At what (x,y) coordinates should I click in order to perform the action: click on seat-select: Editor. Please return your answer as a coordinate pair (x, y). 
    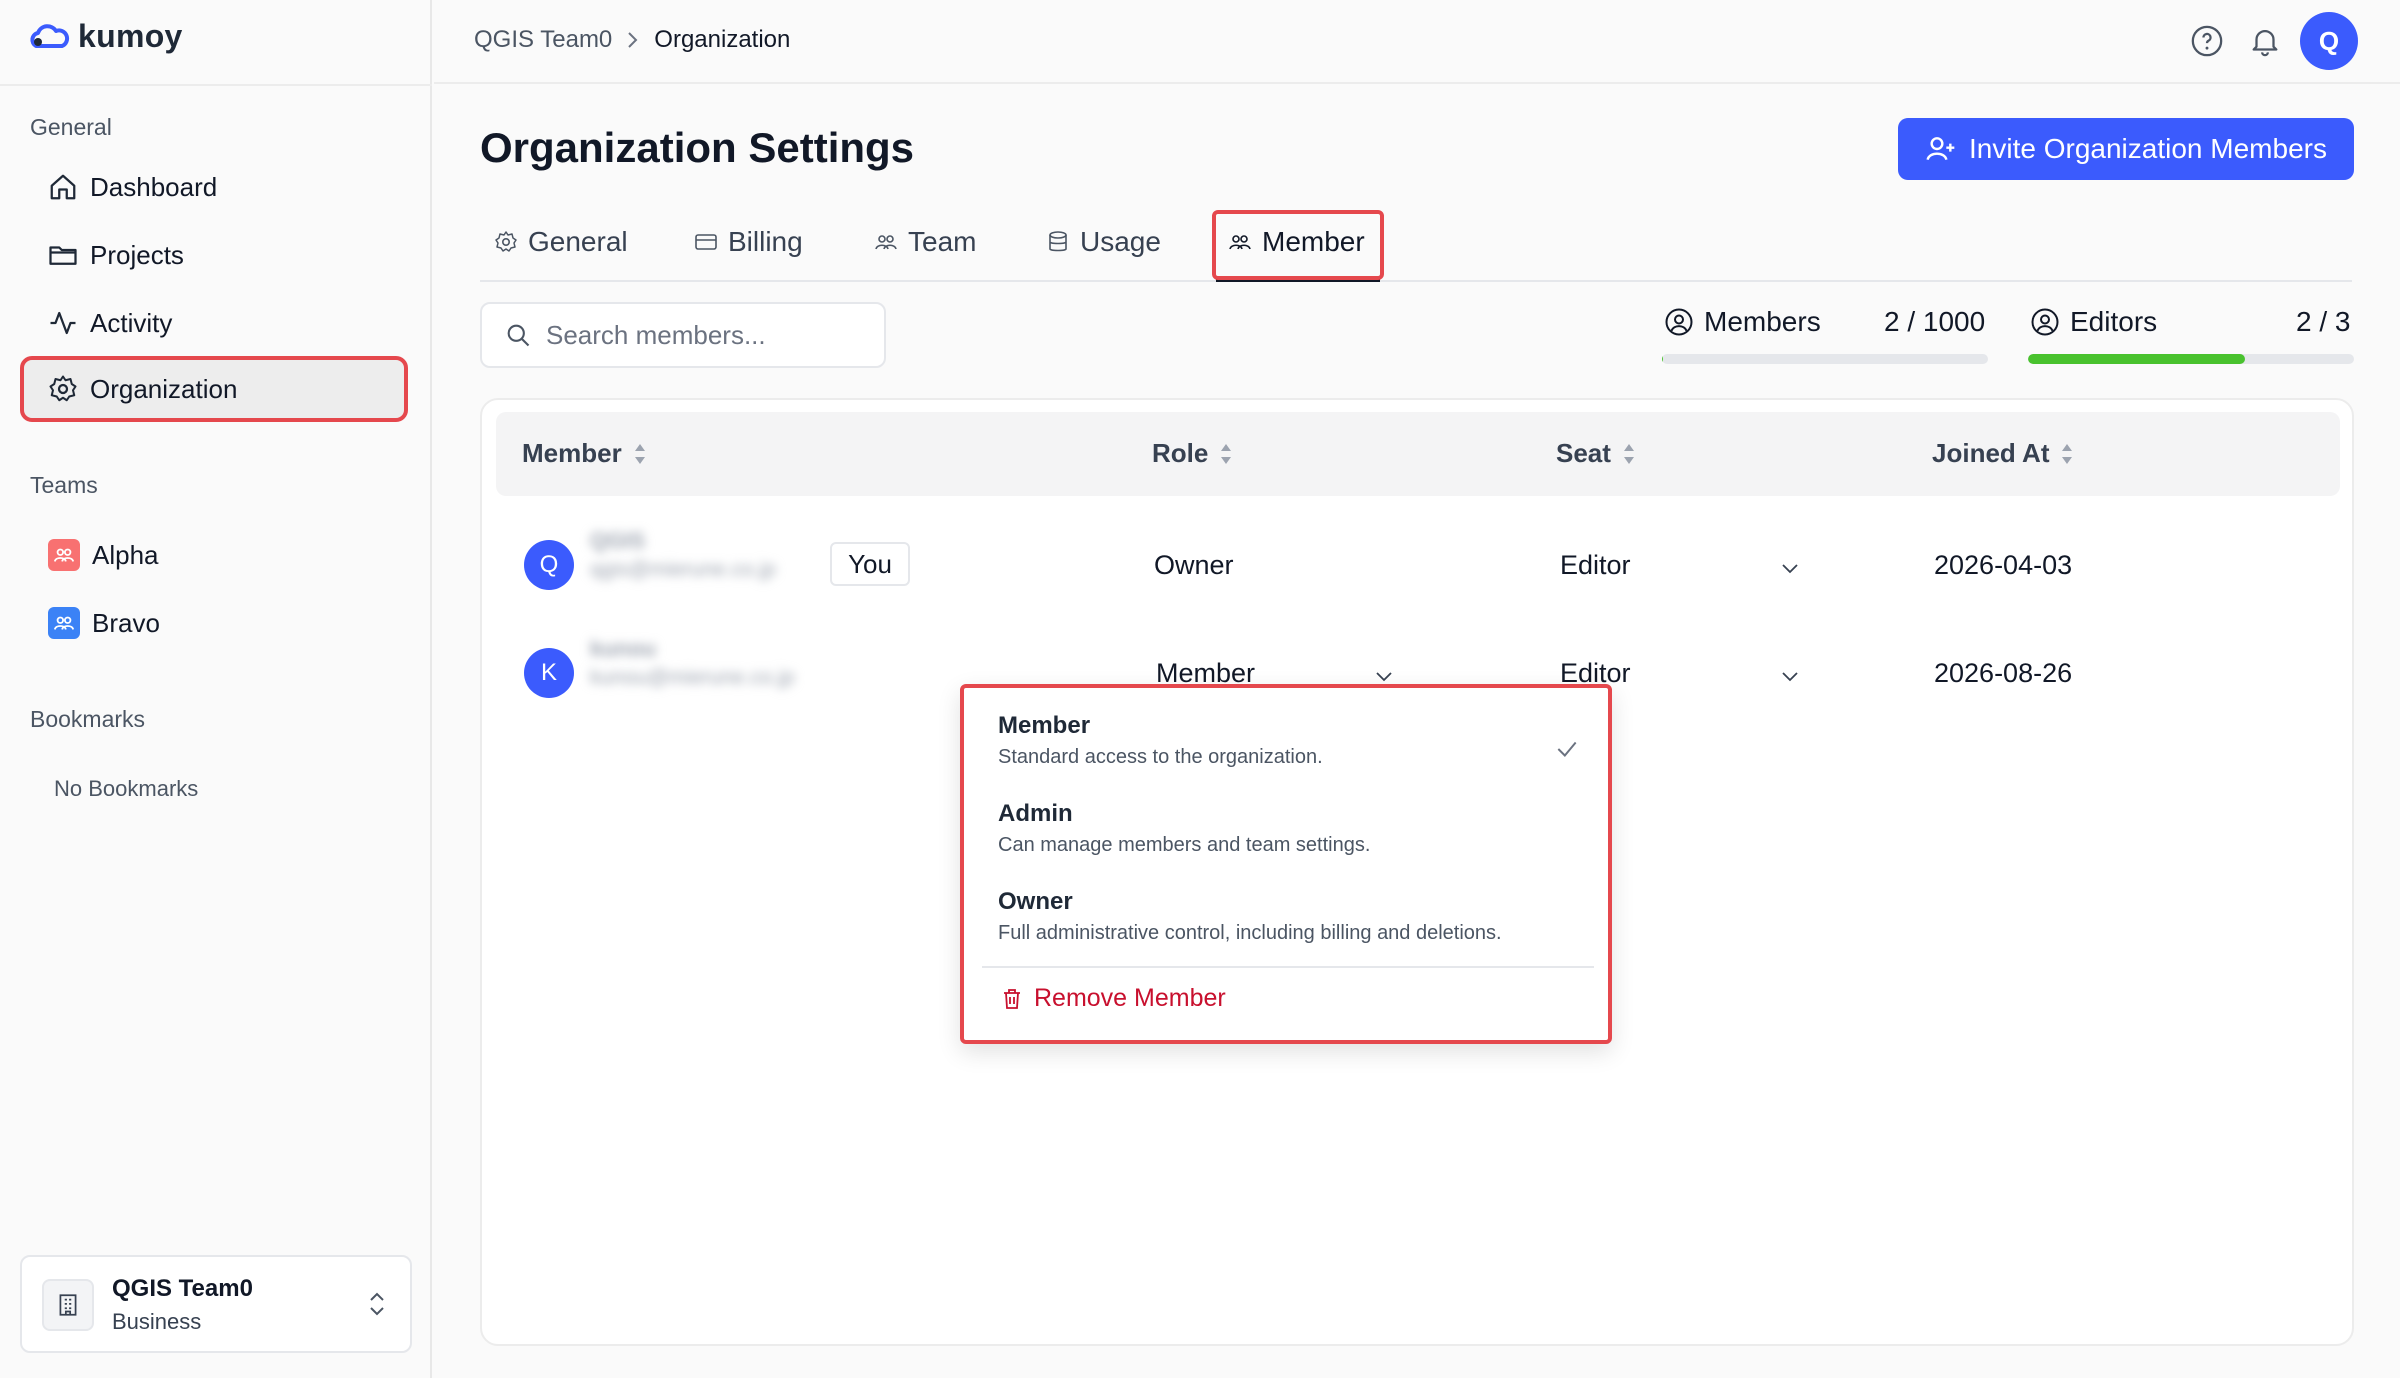
    Looking at the image, I should click on (1595, 565).